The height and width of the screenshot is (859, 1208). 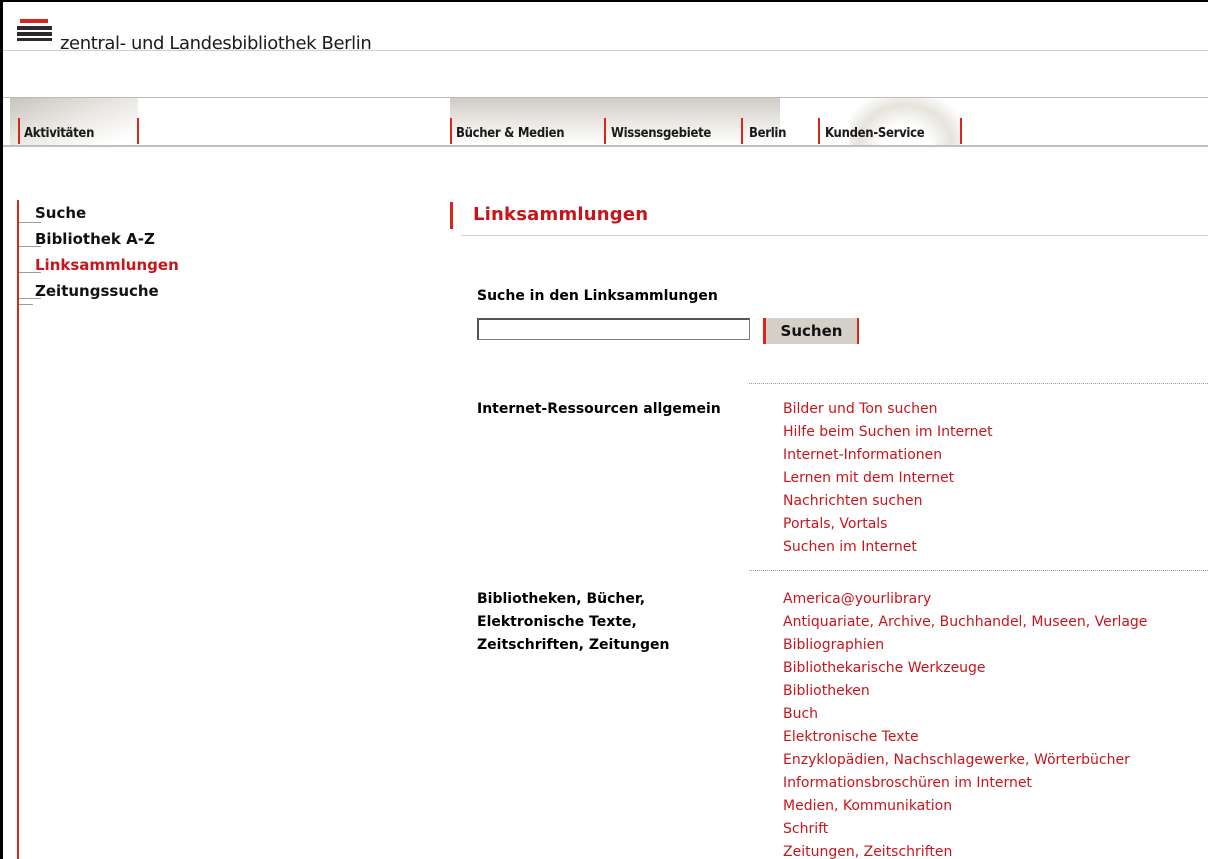 What do you see at coordinates (888, 455) in the screenshot?
I see `list-item-link: Internet-Informationen` at bounding box center [888, 455].